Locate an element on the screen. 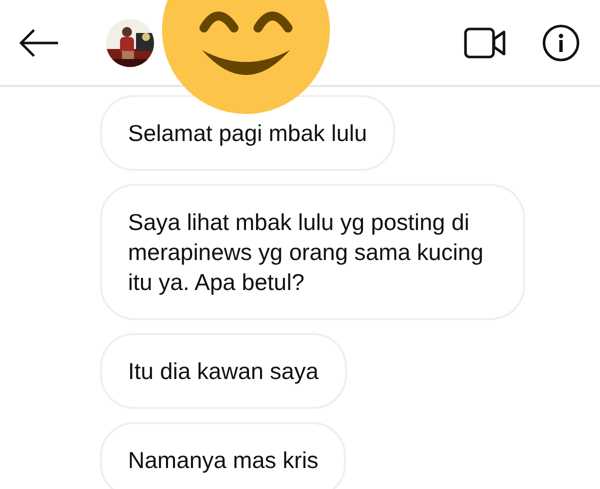  message-bubble: Itu dia kawan saya is located at coordinates (223, 371).